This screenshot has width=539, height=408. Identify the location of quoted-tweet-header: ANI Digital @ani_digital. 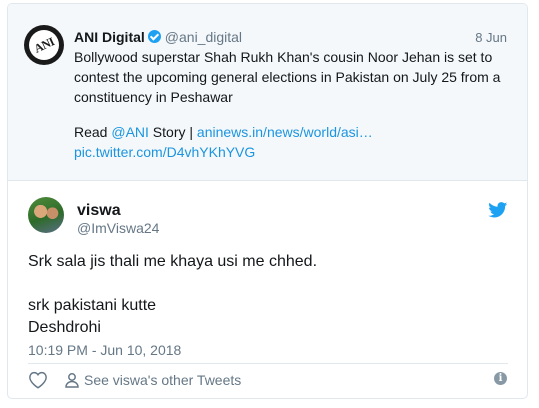
(158, 37).